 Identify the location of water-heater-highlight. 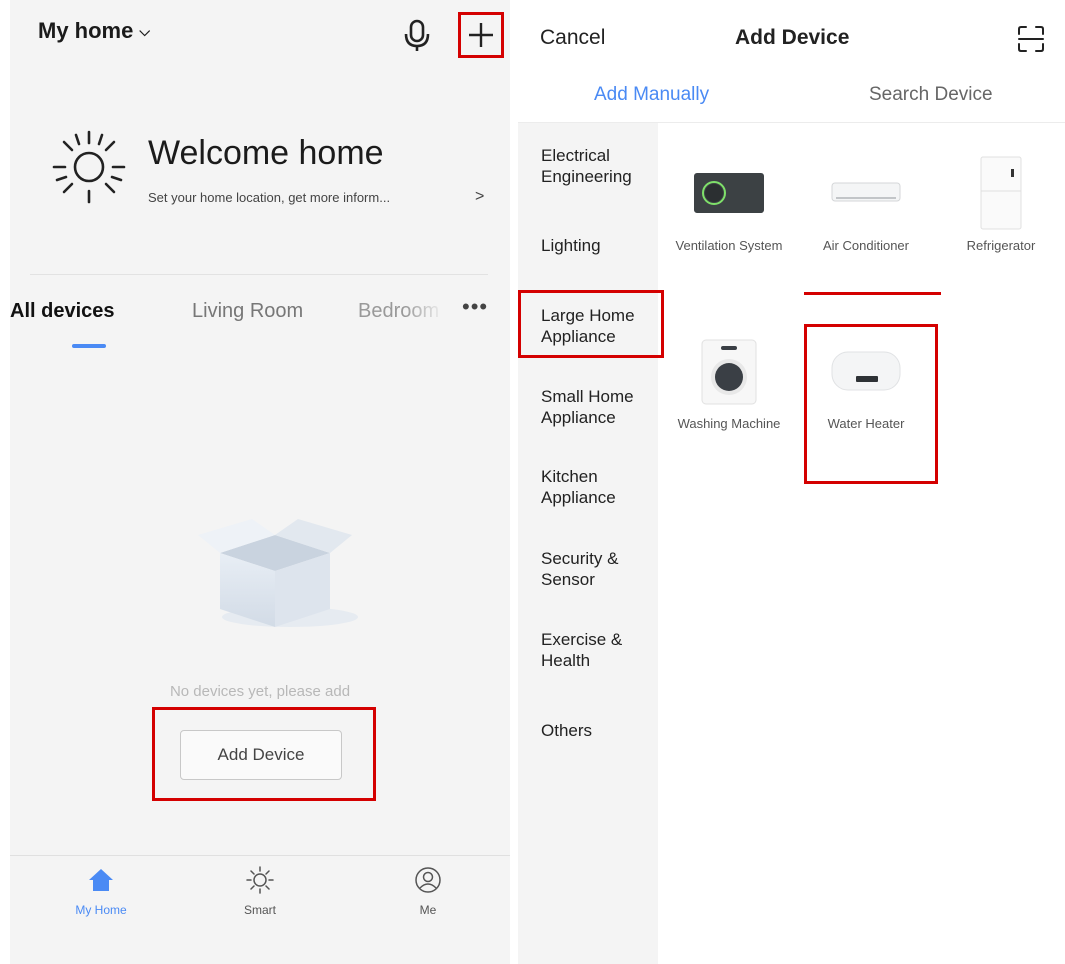
(871, 404).